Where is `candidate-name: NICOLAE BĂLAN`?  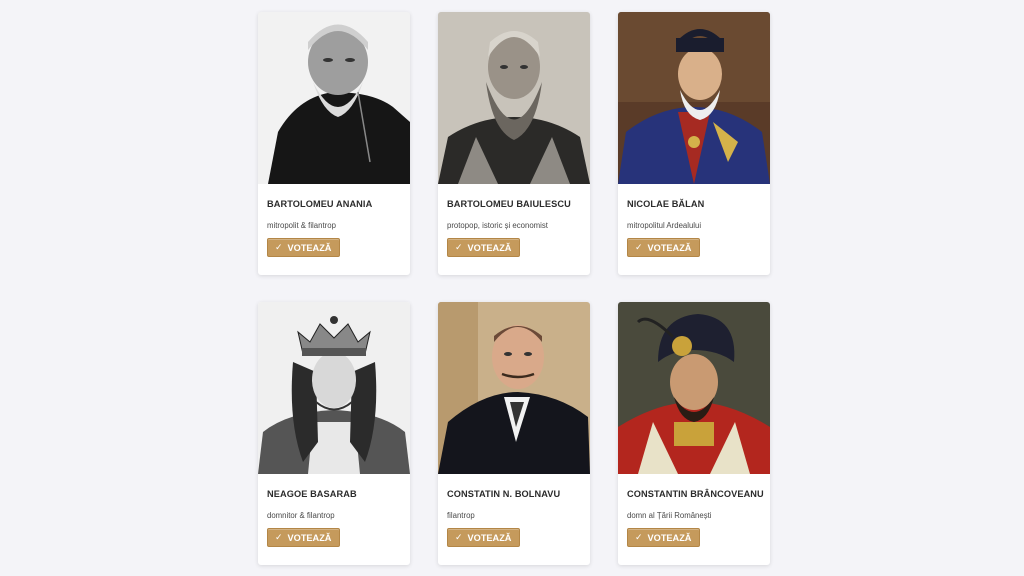 candidate-name: NICOLAE BĂLAN is located at coordinates (666, 204).